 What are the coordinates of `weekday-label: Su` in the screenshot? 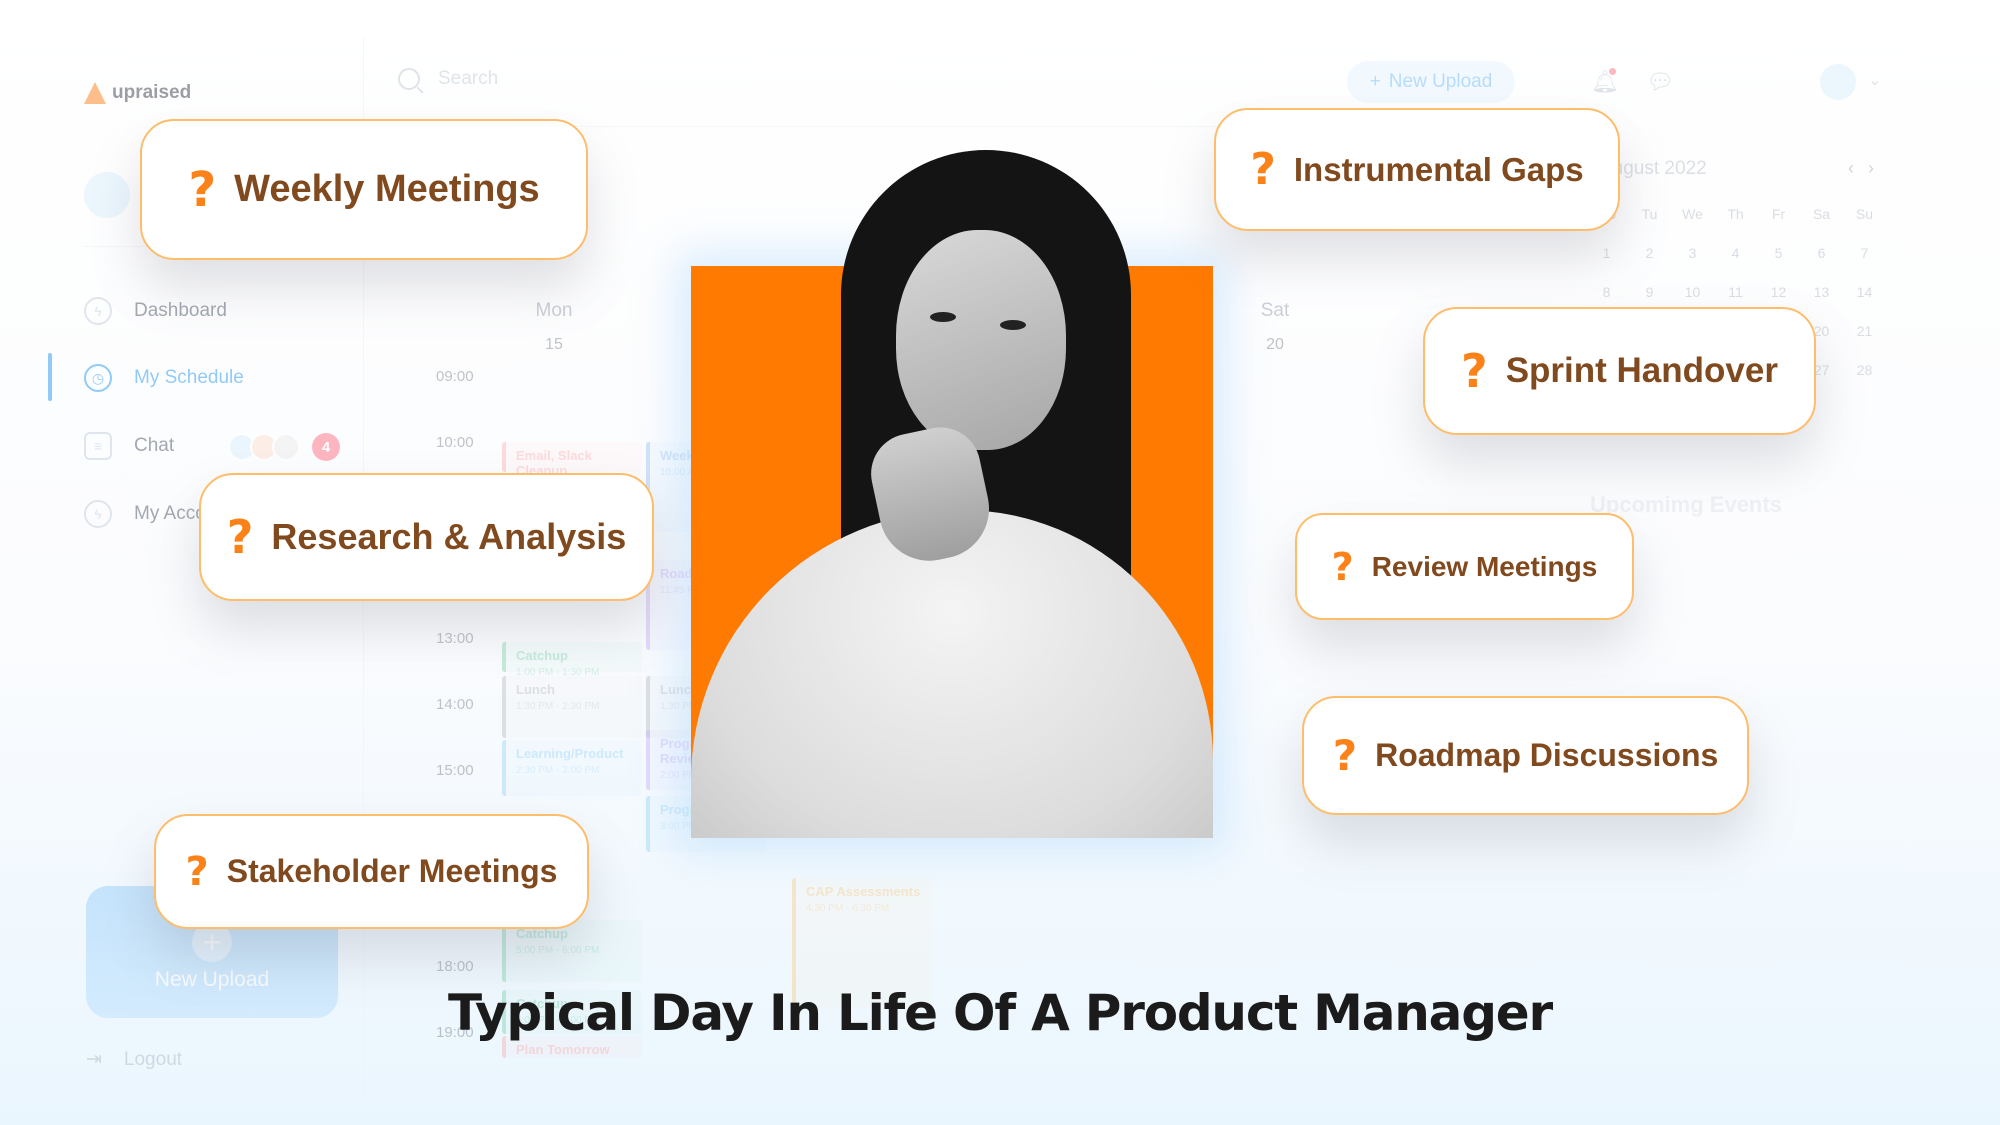 It's located at (1864, 214).